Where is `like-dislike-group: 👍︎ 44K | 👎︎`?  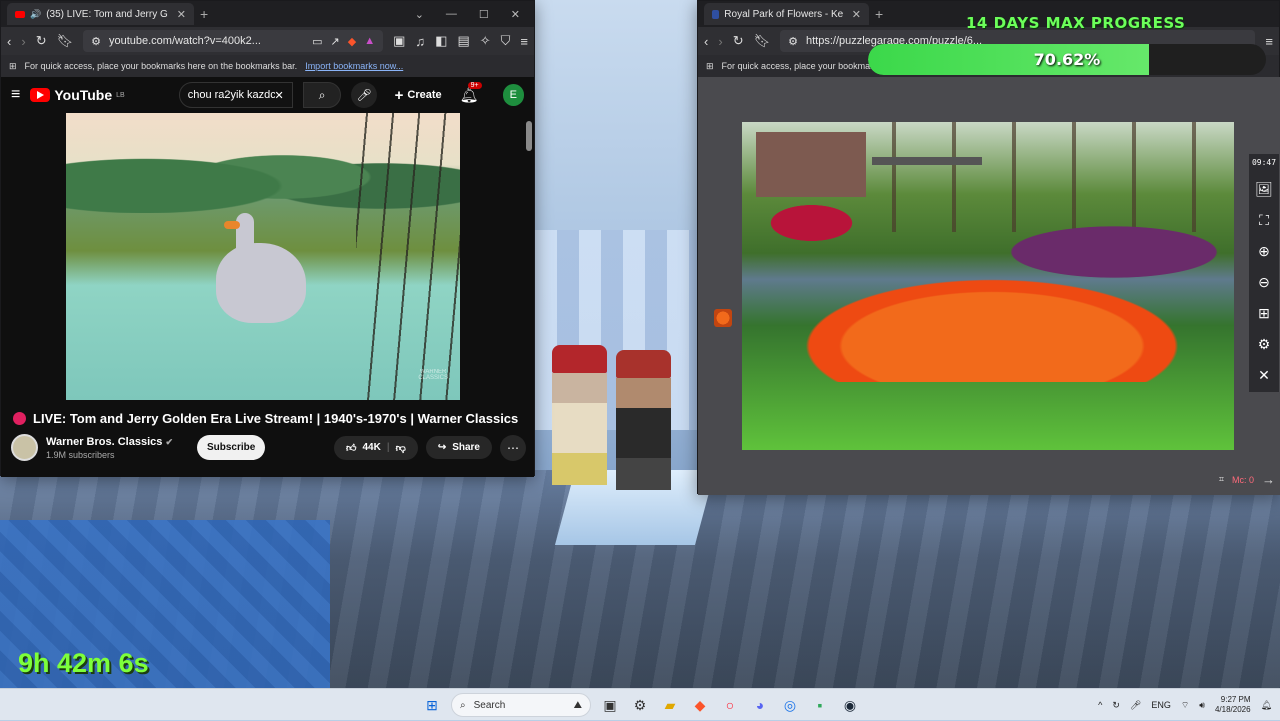 like-dislike-group: 👍︎ 44K | 👎︎ is located at coordinates (376, 447).